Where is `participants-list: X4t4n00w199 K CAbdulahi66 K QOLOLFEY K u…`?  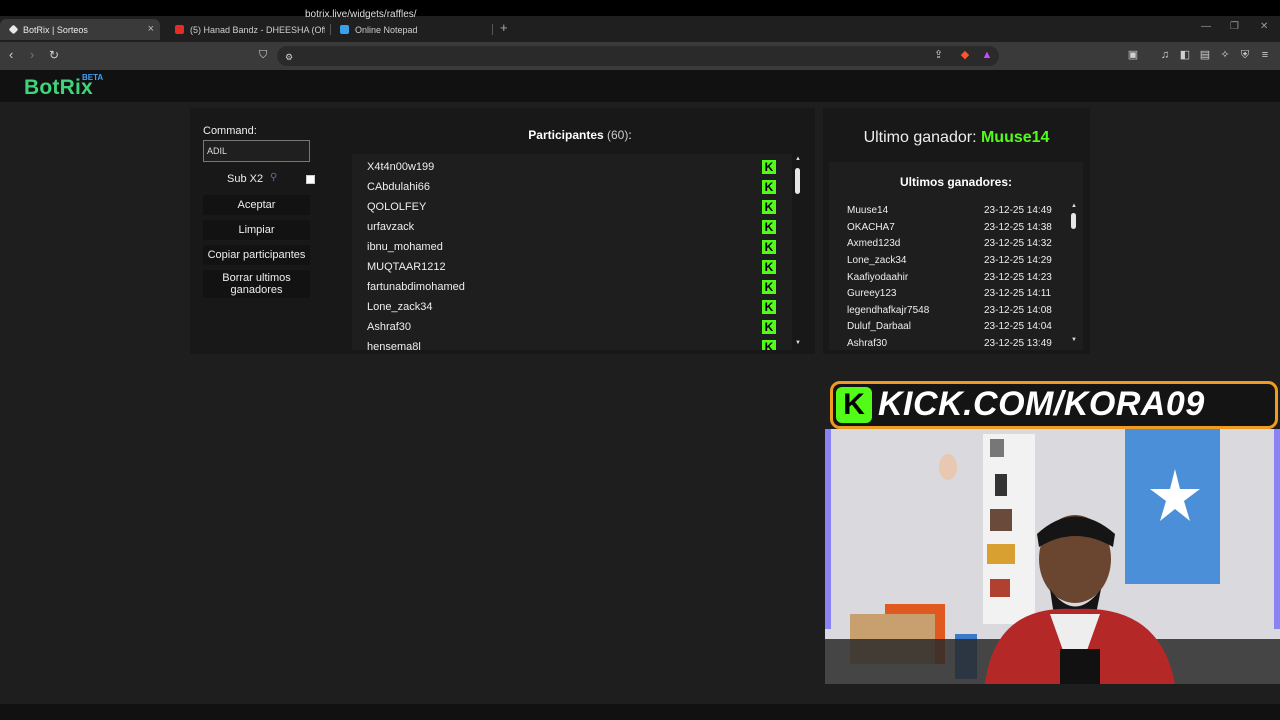
participants-list: X4t4n00w199 K CAbdulahi66 K QOLOLFEY K u… is located at coordinates (572, 252).